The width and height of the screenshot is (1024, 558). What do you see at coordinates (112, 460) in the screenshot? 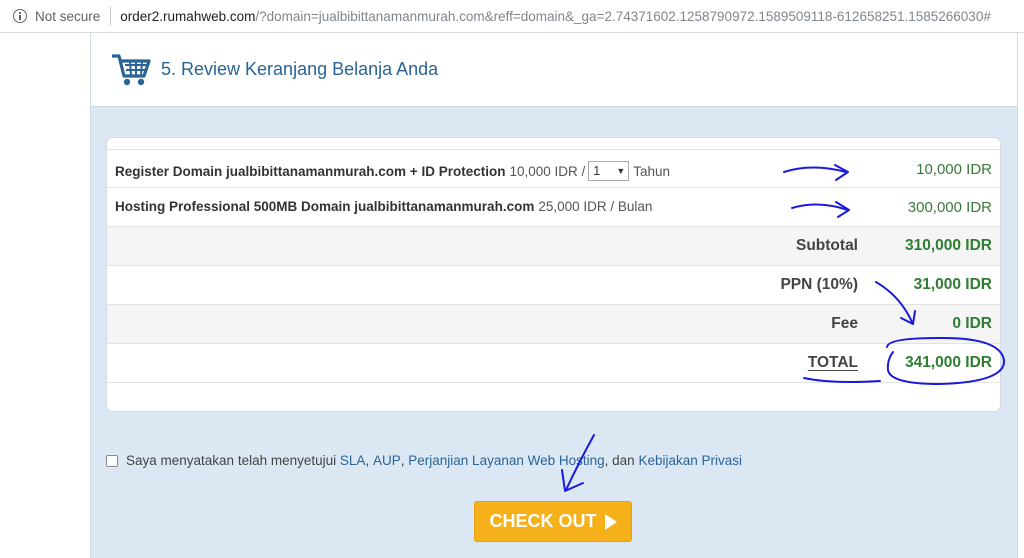
I see `terms-checkbox` at bounding box center [112, 460].